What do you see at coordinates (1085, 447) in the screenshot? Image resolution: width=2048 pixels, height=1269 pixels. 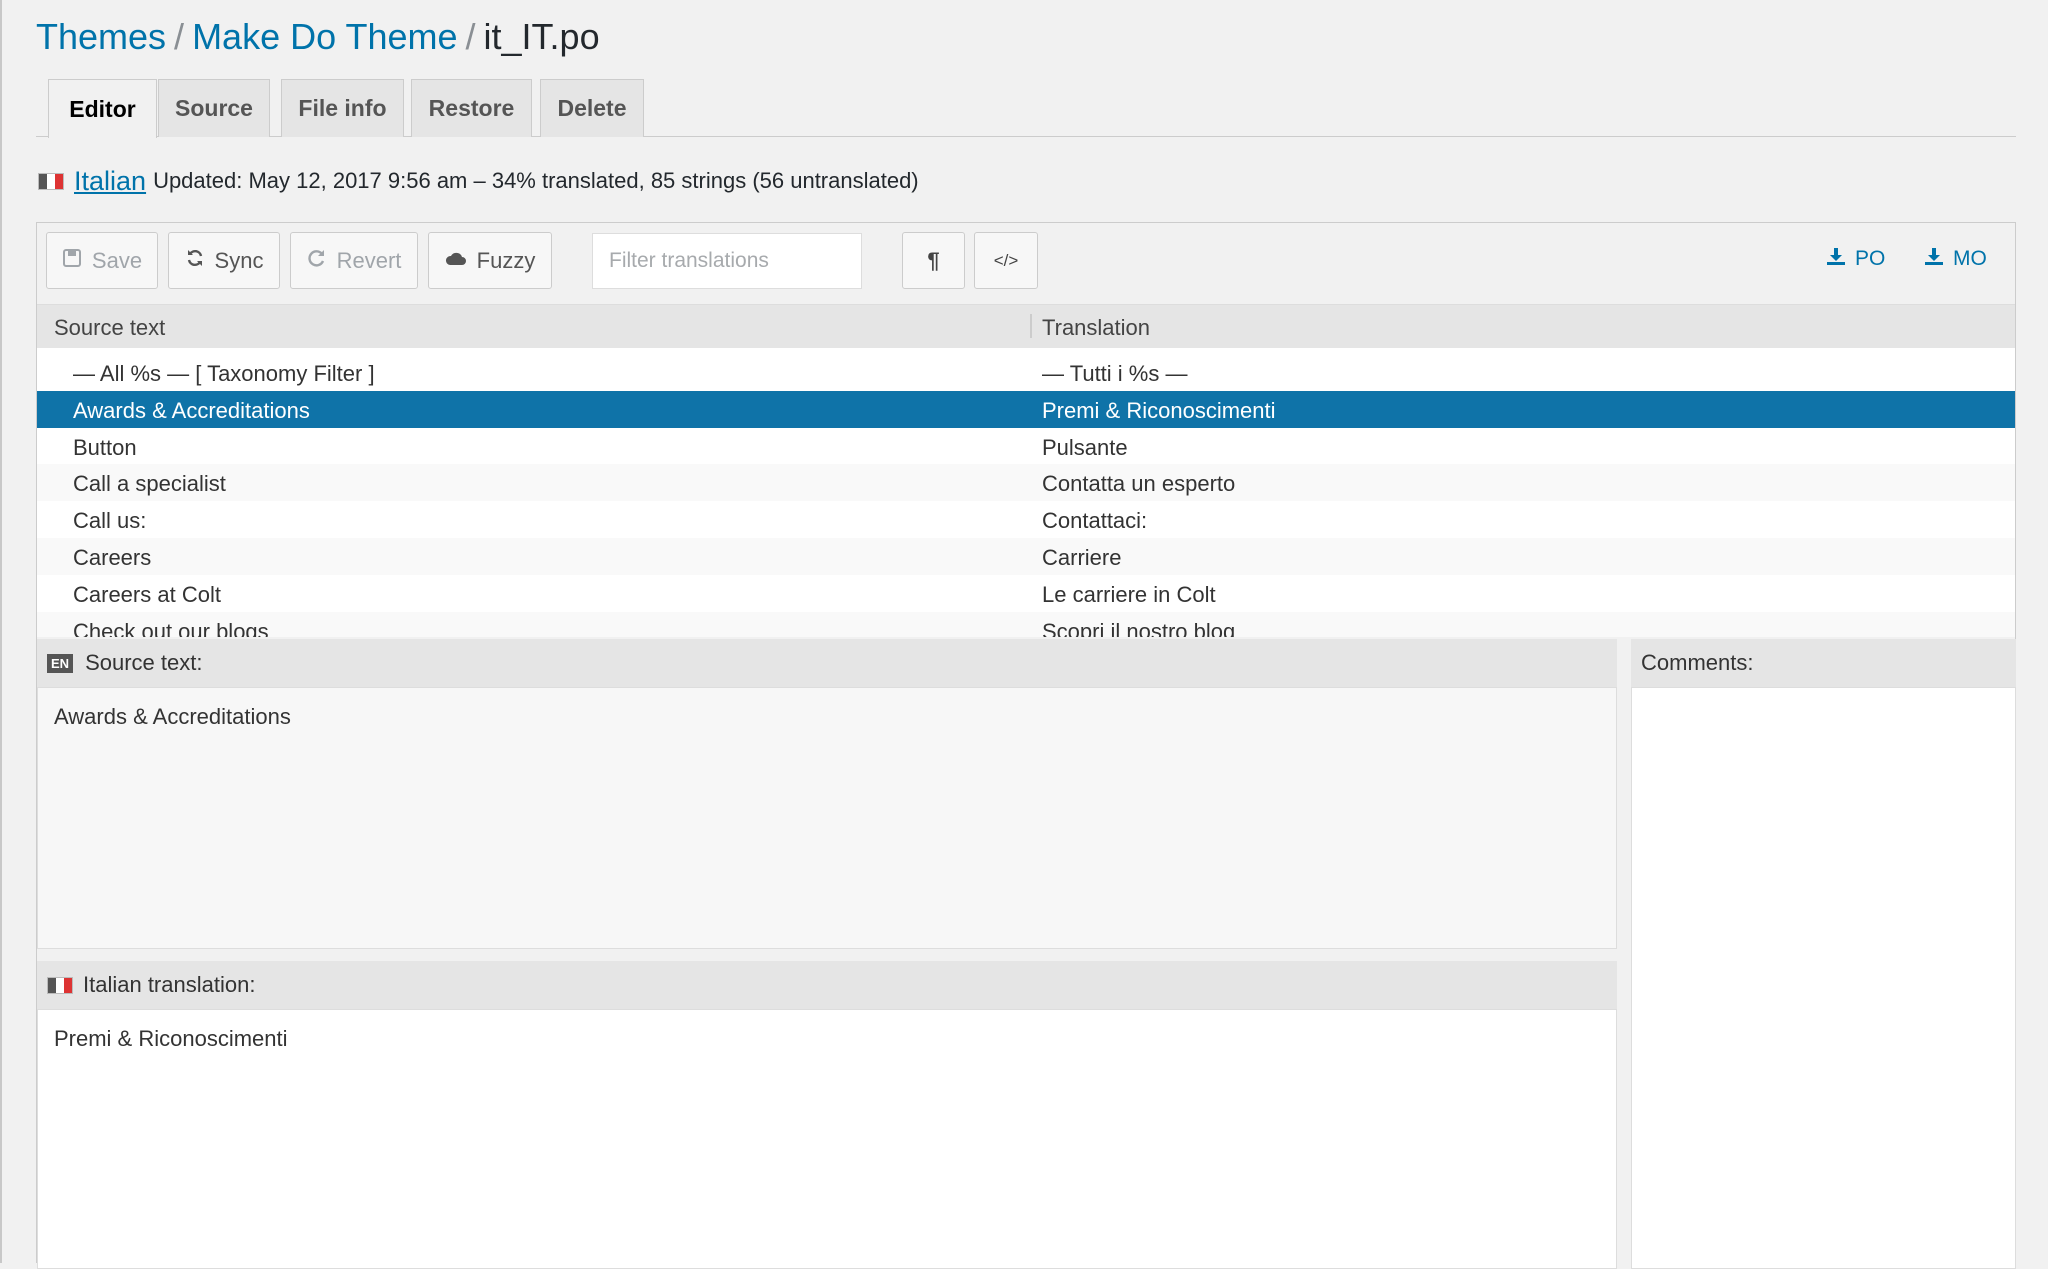 I see `row-translation-text: Pulsante` at bounding box center [1085, 447].